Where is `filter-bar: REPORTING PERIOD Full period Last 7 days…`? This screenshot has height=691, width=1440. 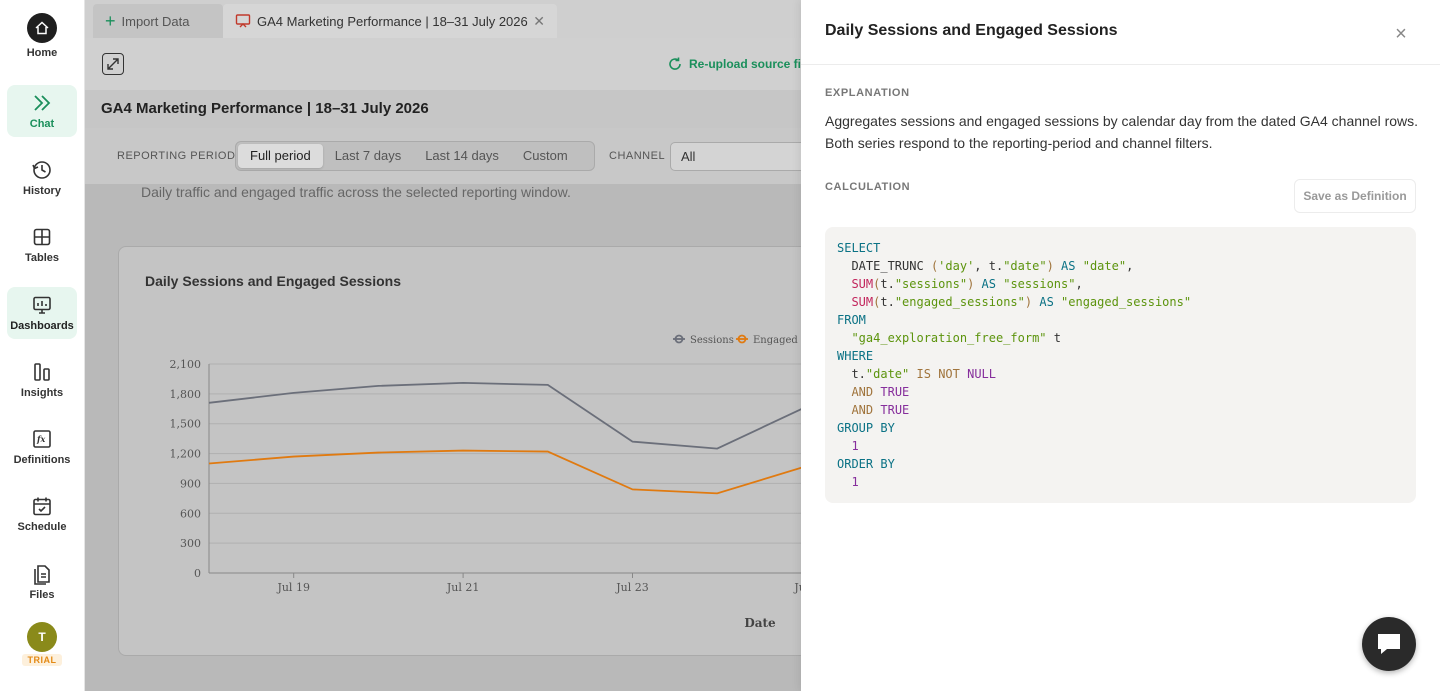
filter-bar: REPORTING PERIOD Full period Last 7 days… is located at coordinates (443, 156).